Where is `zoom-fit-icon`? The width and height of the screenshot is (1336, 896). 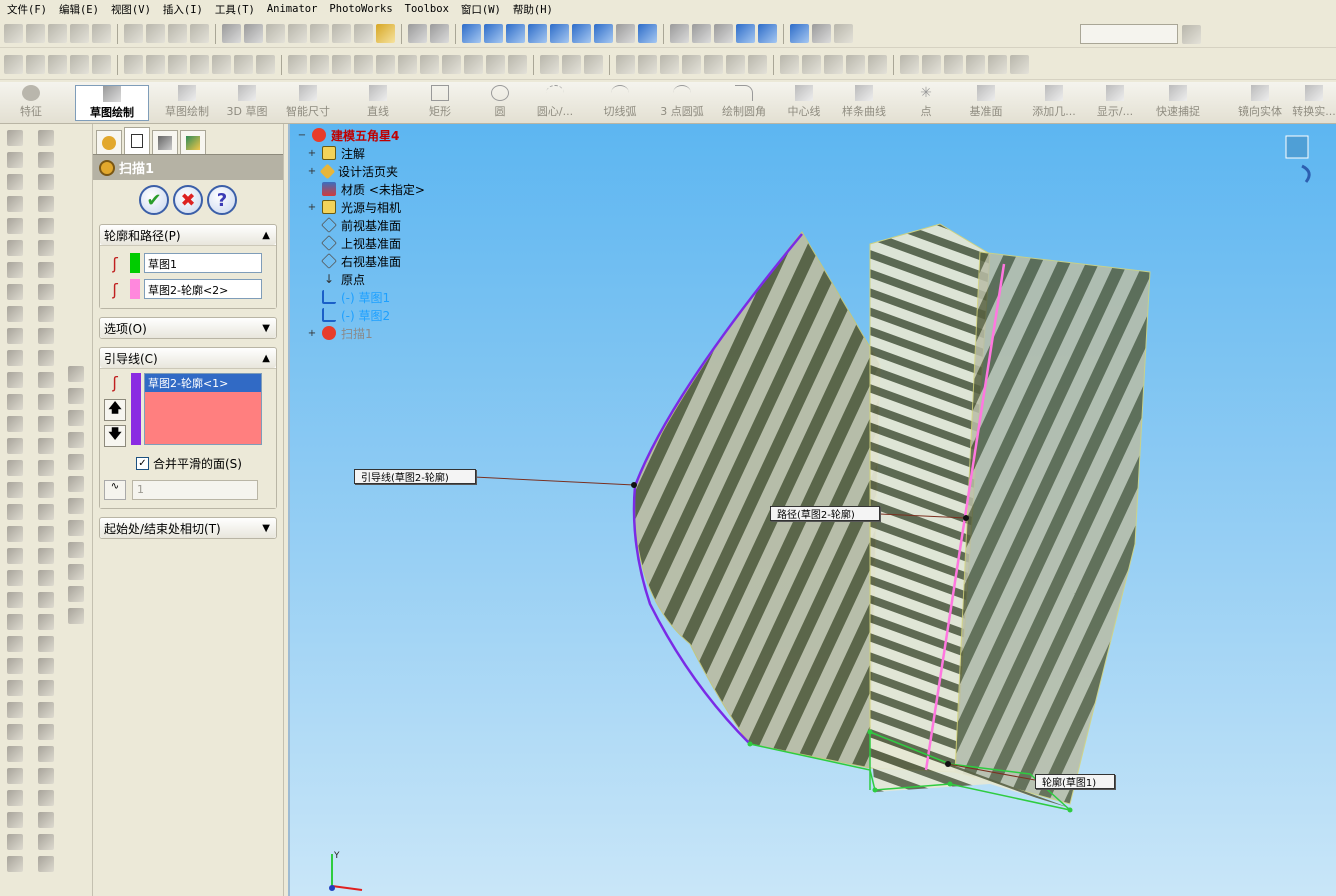 zoom-fit-icon is located at coordinates (493, 33).